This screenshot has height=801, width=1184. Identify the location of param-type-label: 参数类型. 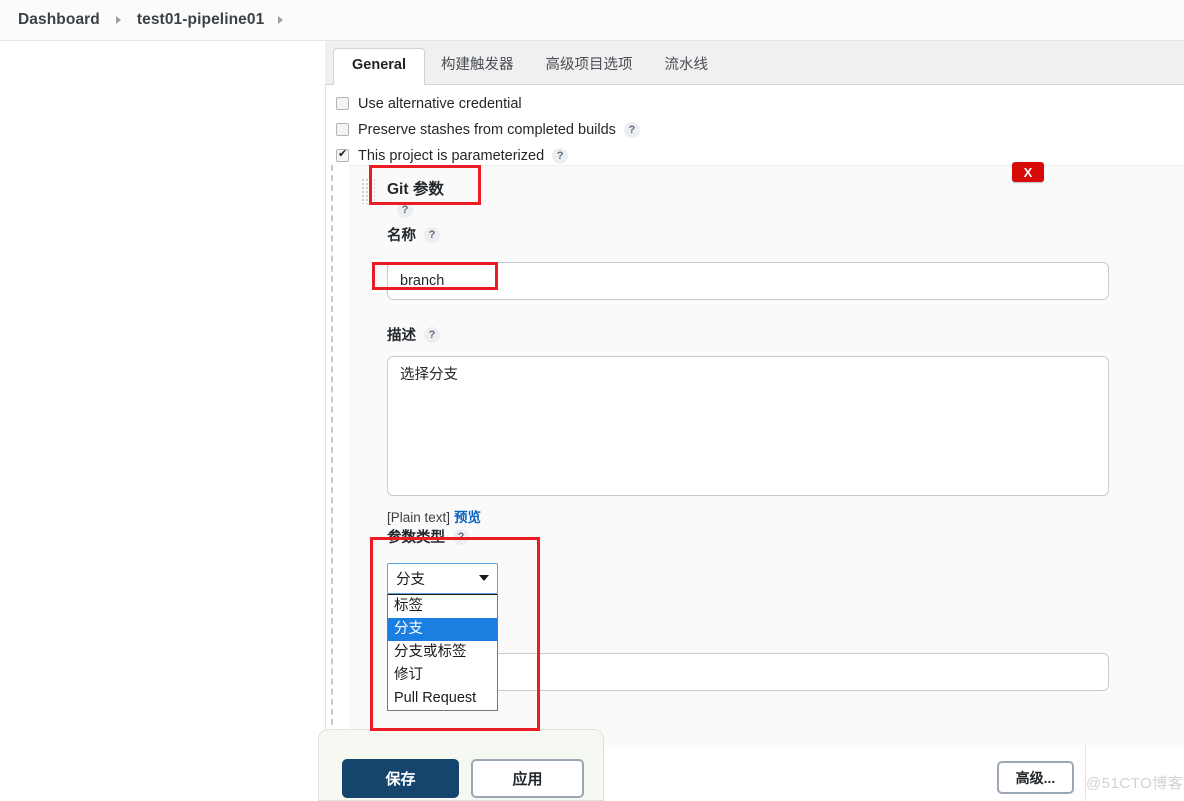
(416, 538).